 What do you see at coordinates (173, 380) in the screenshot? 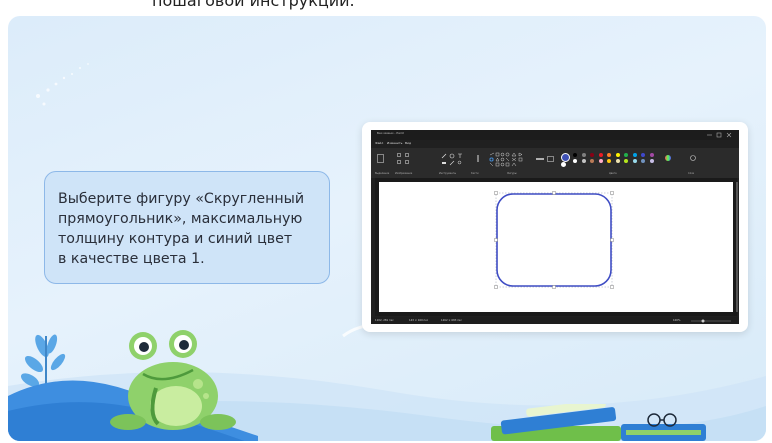
I see `frog-mascot-icon` at bounding box center [173, 380].